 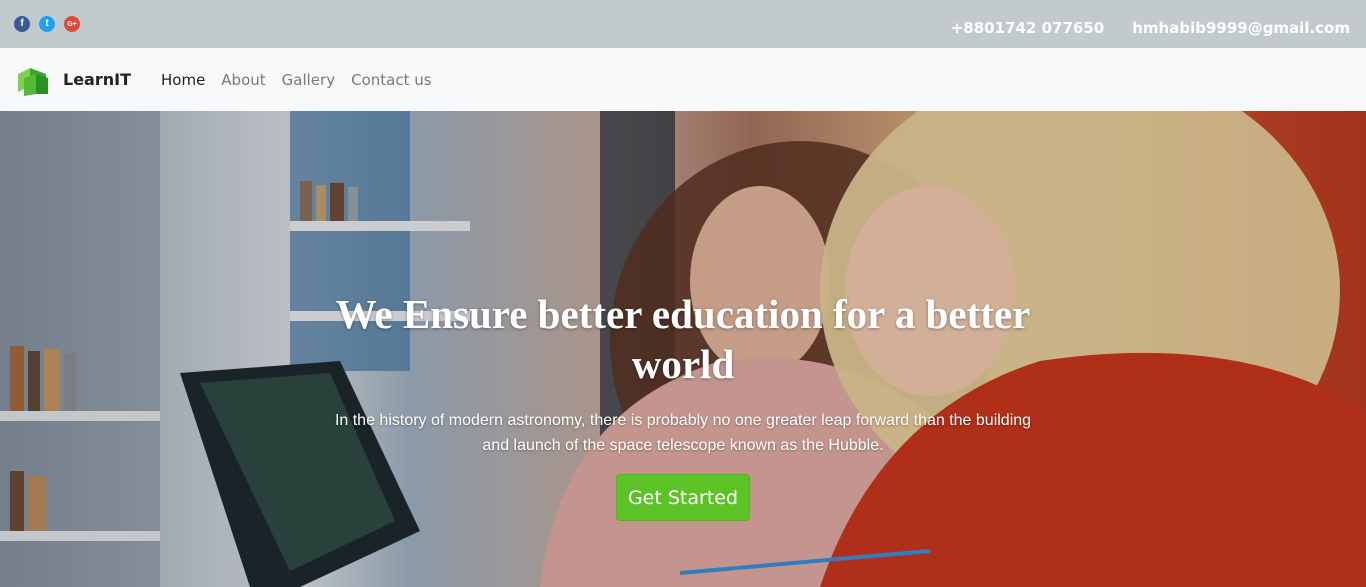 What do you see at coordinates (1241, 28) in the screenshot?
I see `email-address: hmhabib9999@gmail.com` at bounding box center [1241, 28].